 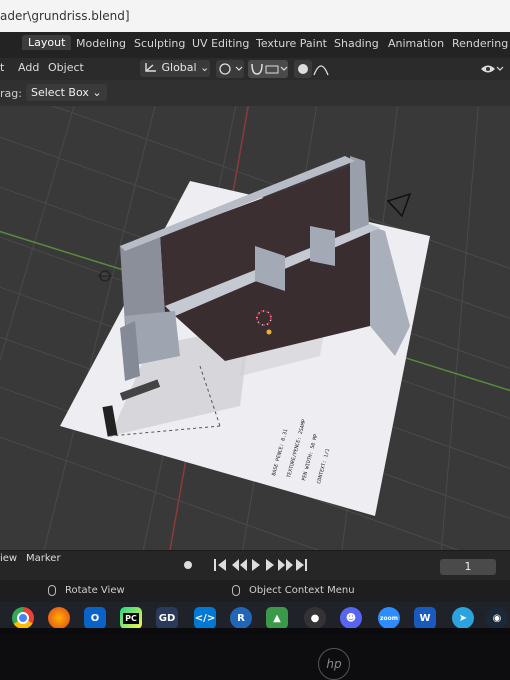 What do you see at coordinates (235, 565) in the screenshot?
I see `prev-keyframe-icon` at bounding box center [235, 565].